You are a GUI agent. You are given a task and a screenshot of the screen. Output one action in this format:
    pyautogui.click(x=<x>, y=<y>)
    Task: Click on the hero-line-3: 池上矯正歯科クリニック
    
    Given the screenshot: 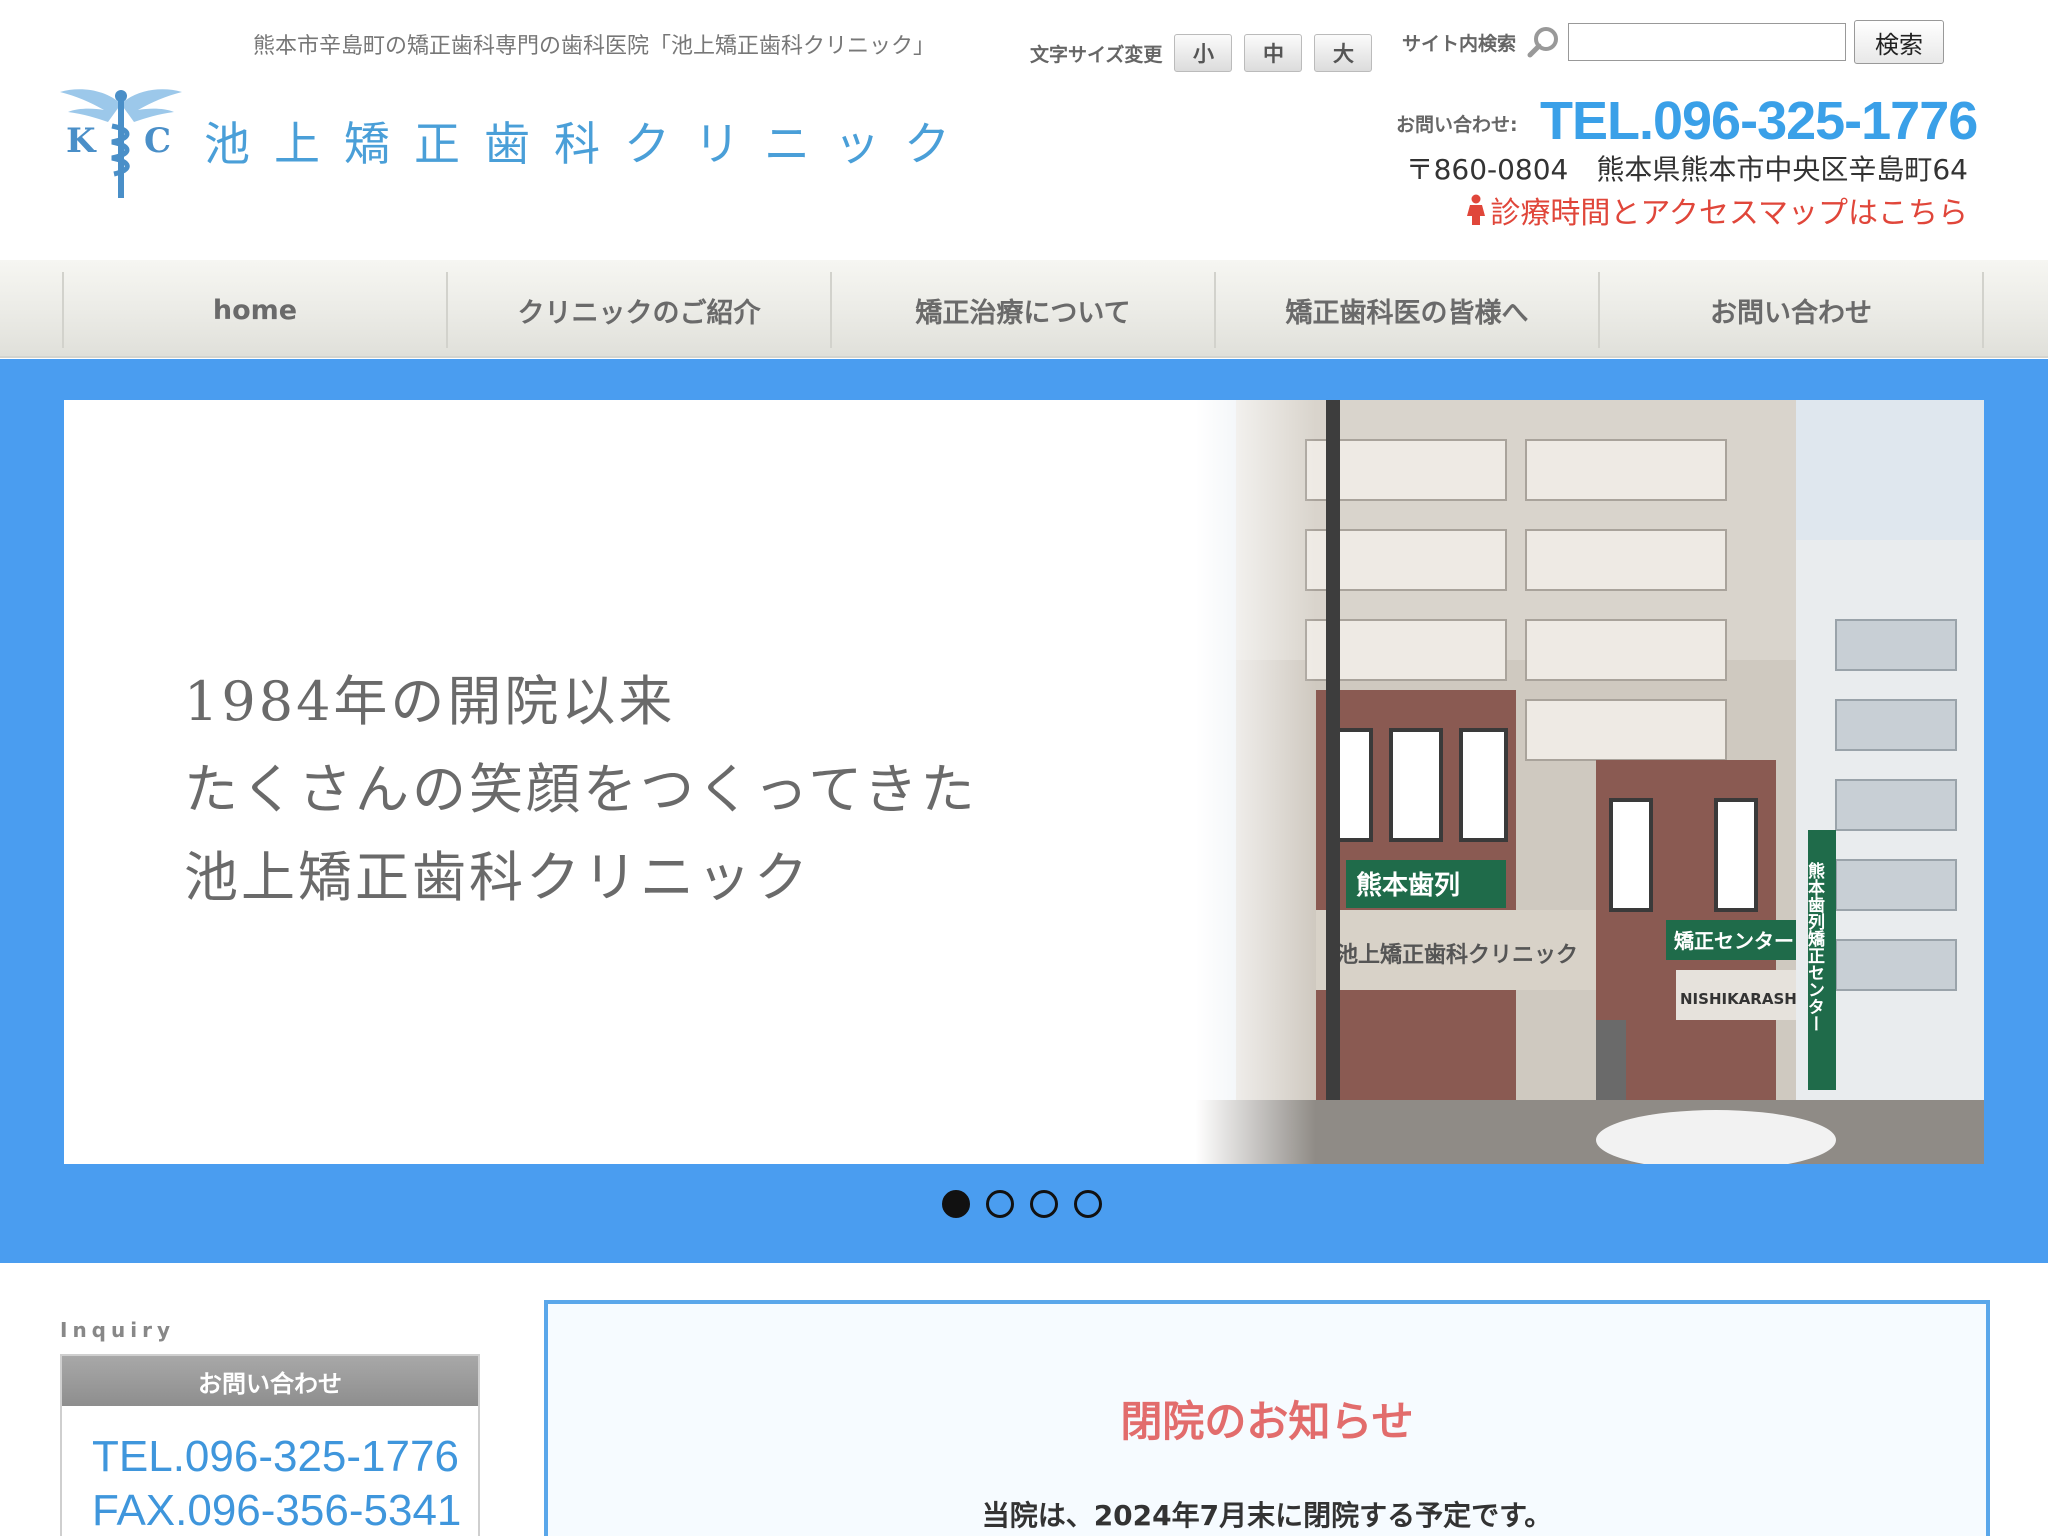 What is the action you would take?
    pyautogui.click(x=497, y=877)
    